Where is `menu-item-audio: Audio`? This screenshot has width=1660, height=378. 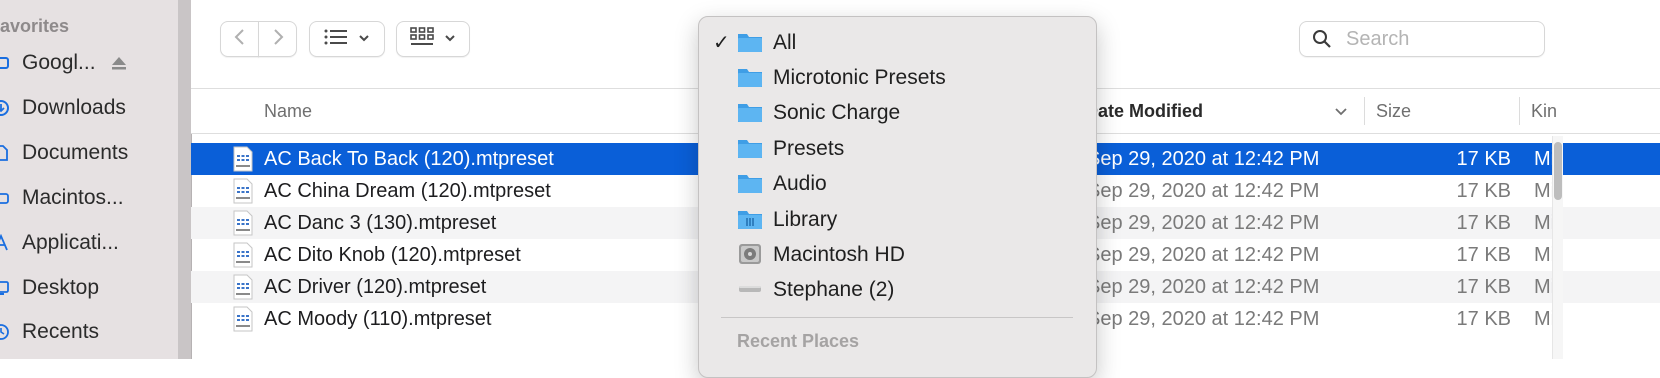 menu-item-audio: Audio is located at coordinates (897, 183).